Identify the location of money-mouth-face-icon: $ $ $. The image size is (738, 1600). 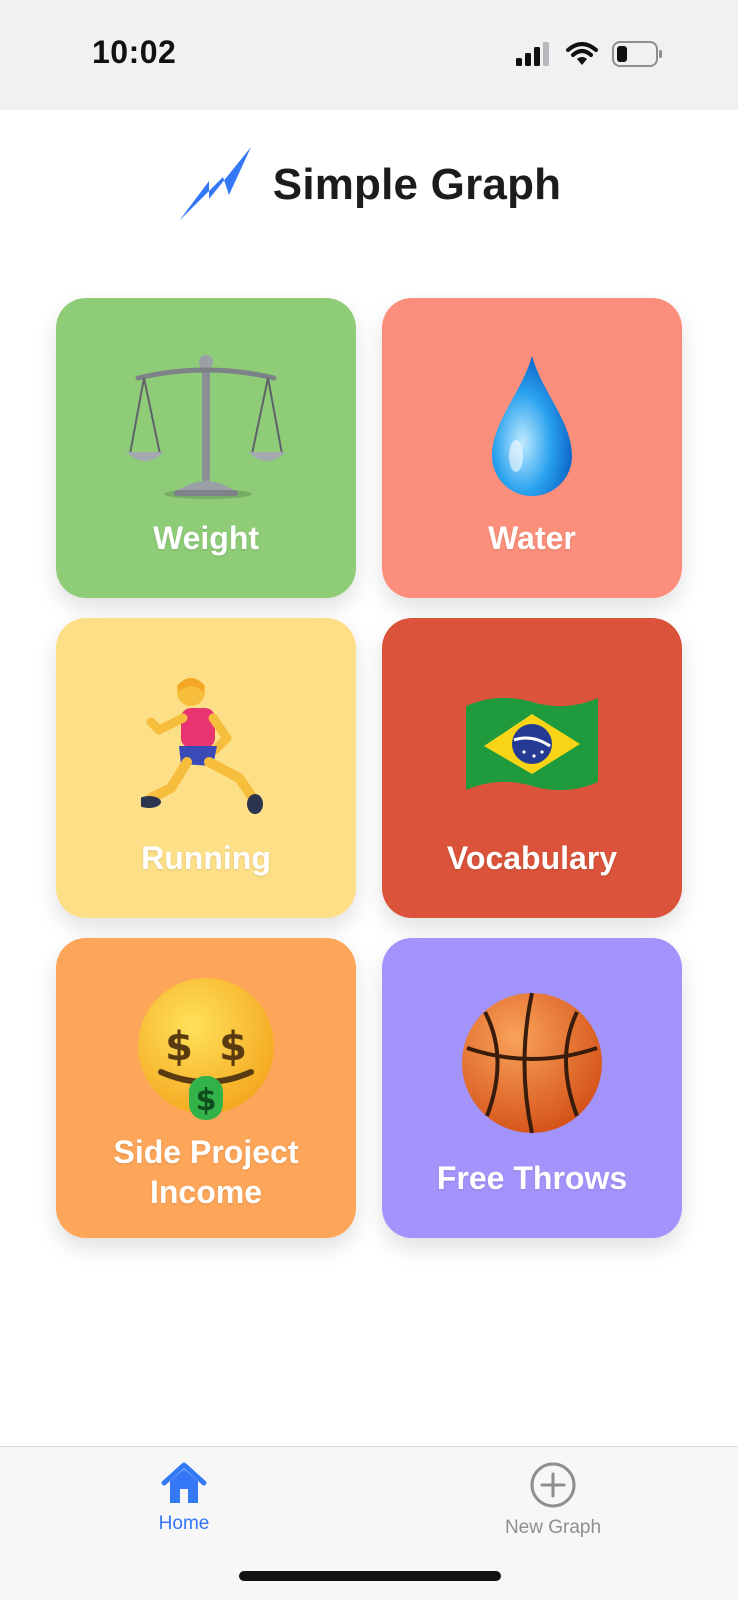
(206, 1049).